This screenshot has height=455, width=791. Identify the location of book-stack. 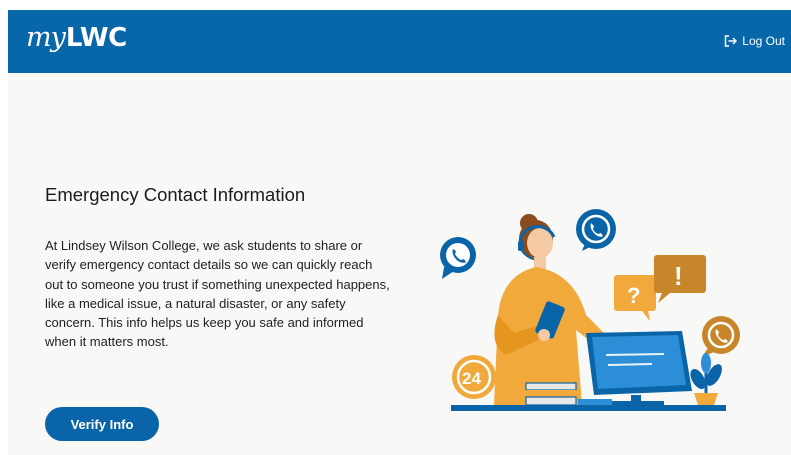
(551, 394).